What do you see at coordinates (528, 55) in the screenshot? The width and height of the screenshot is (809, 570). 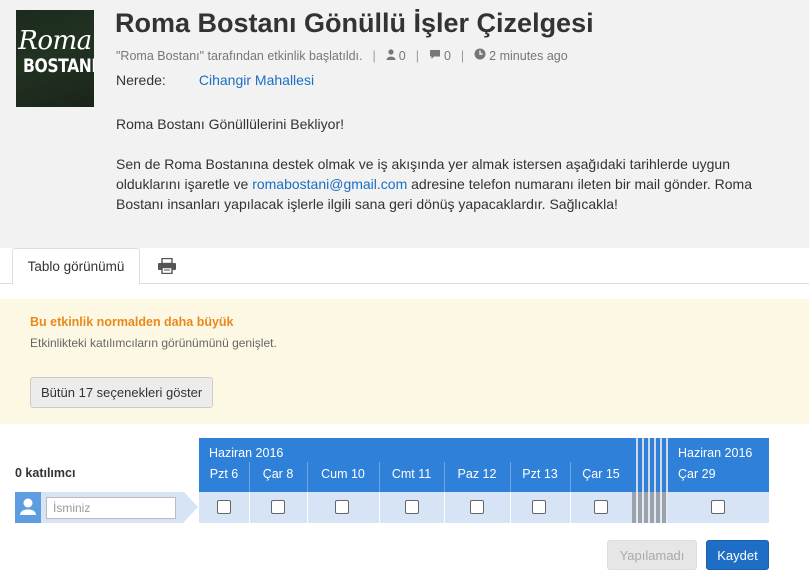 I see `time-ago: 2 minutes ago` at bounding box center [528, 55].